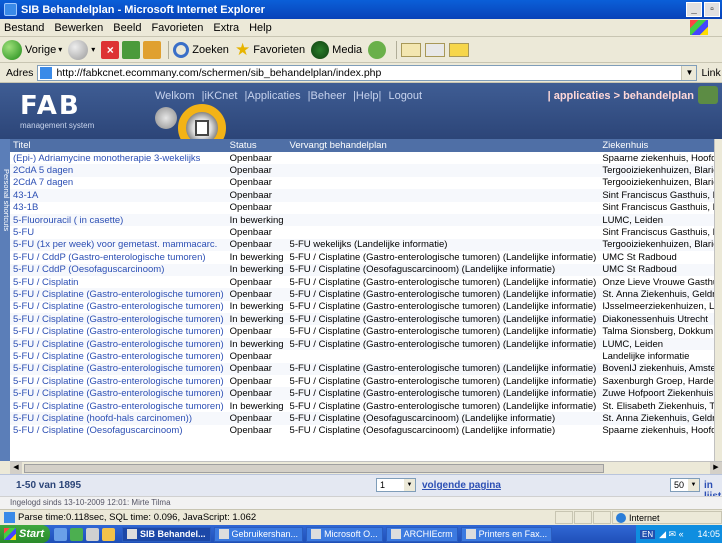  I want to click on menu-bestand: Bestand, so click(24, 28).